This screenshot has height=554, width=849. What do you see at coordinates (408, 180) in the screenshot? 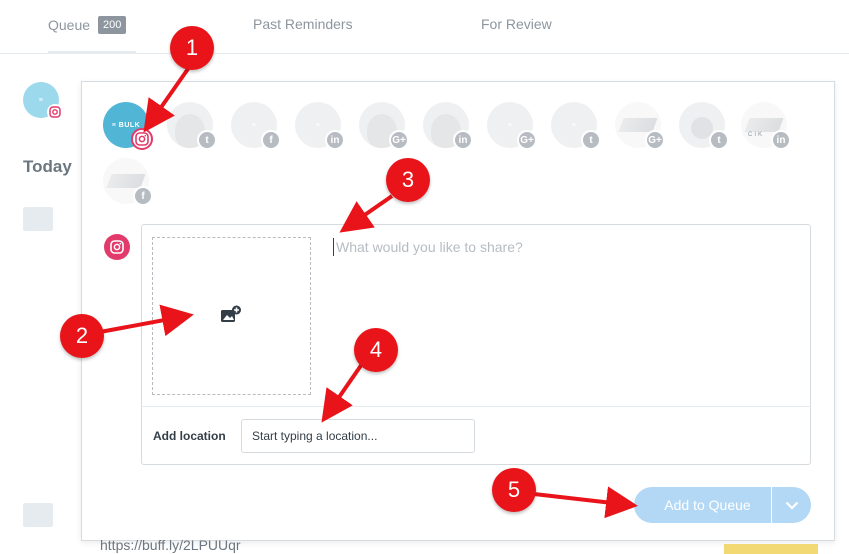
I see `annotation-marker-3: 3` at bounding box center [408, 180].